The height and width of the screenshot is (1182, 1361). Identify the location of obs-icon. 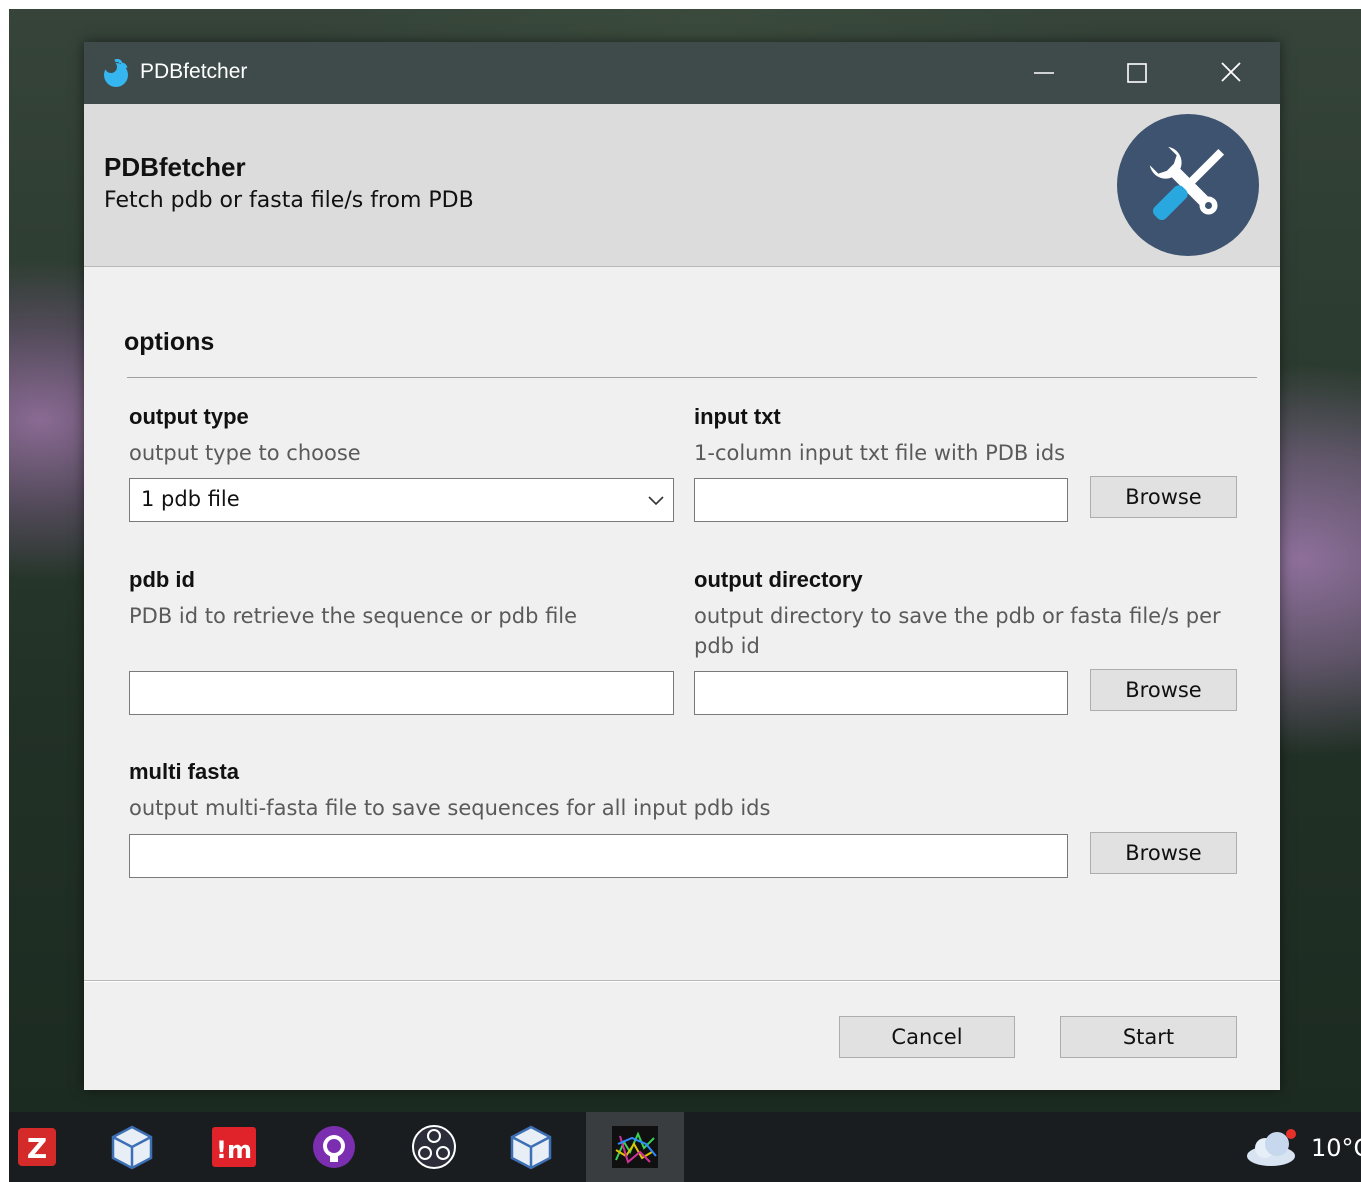
(434, 1147).